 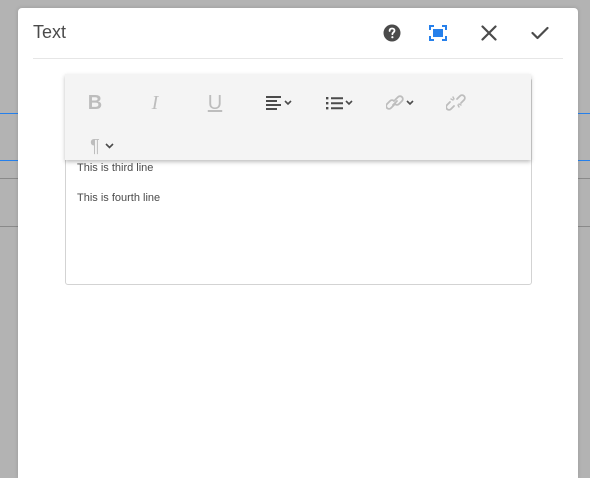 I want to click on fullscreen-button, so click(x=438, y=33).